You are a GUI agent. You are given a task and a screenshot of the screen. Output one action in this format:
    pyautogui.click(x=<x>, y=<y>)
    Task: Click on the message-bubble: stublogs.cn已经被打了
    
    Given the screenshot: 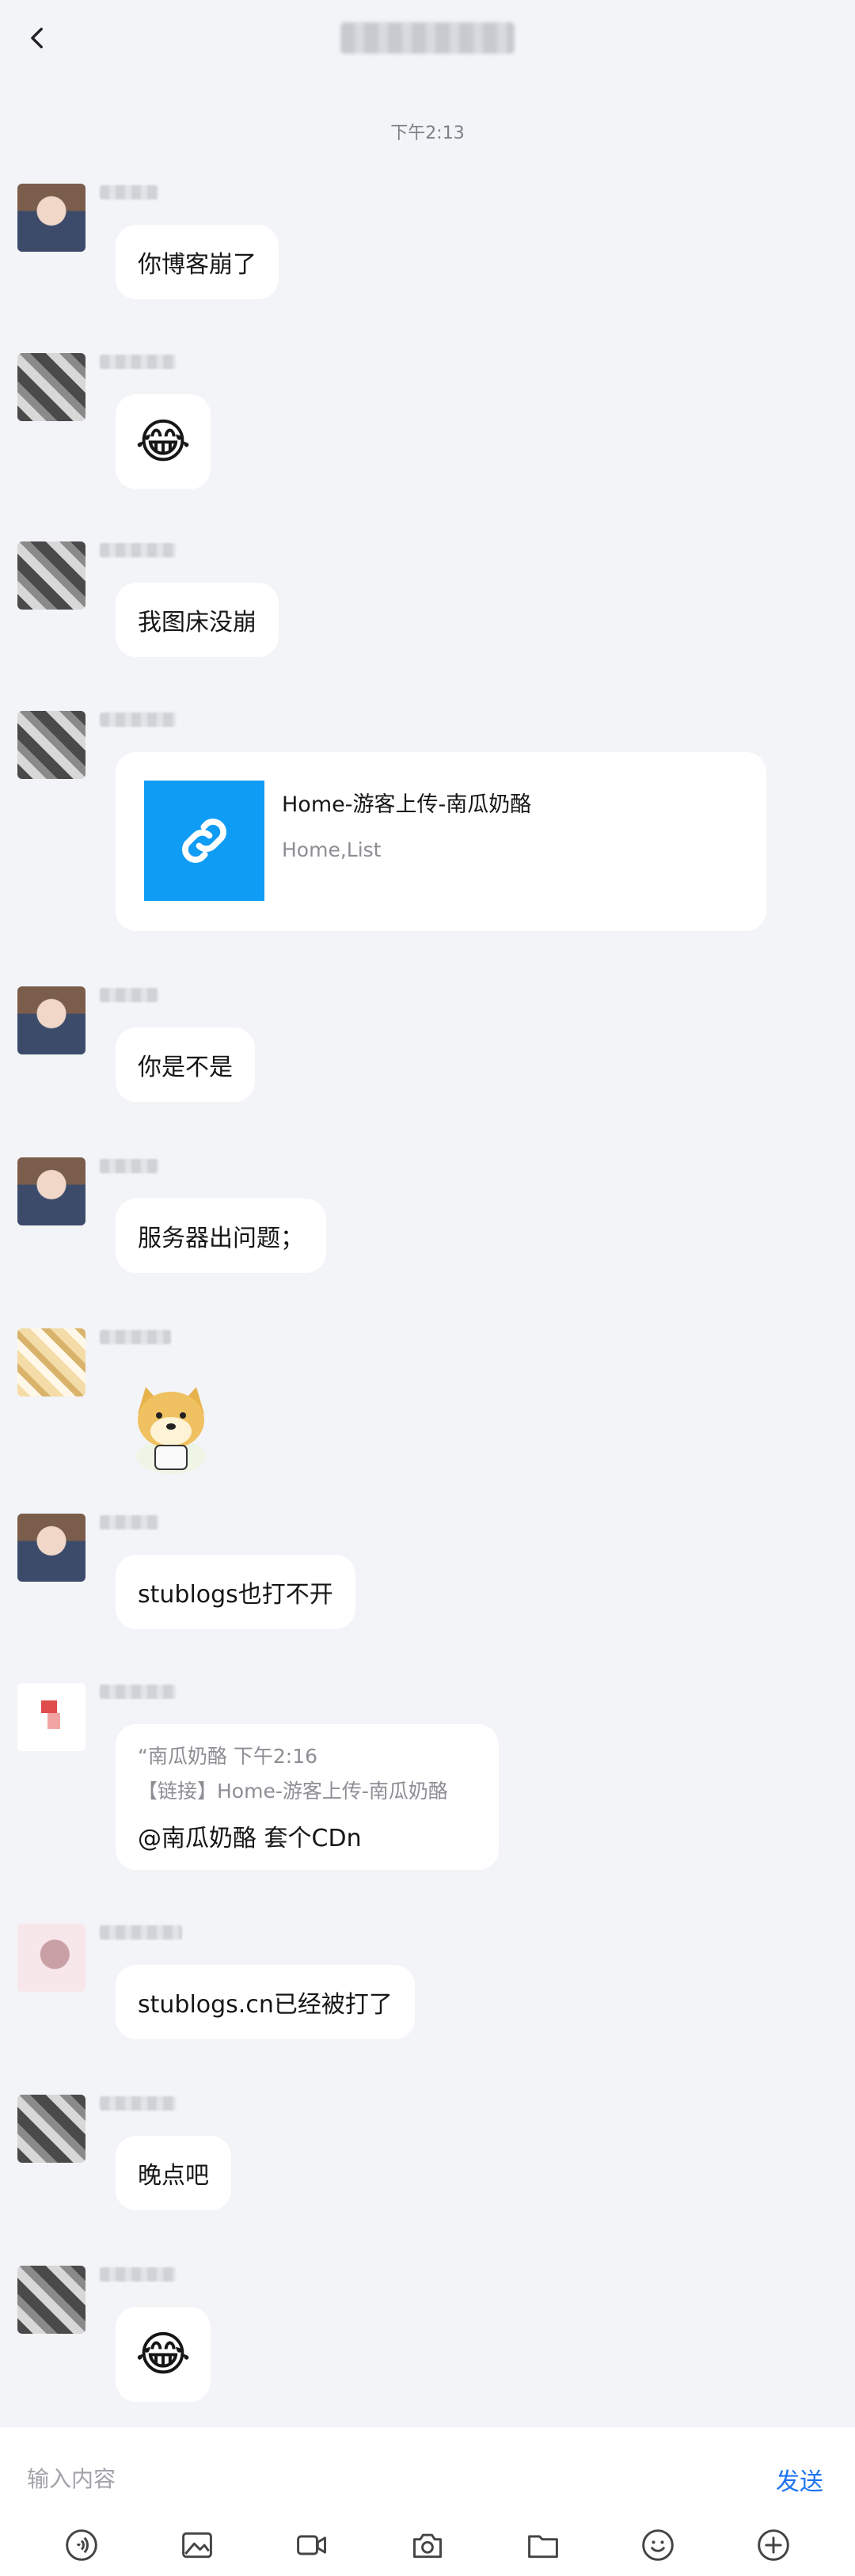 What is the action you would take?
    pyautogui.click(x=265, y=2002)
    